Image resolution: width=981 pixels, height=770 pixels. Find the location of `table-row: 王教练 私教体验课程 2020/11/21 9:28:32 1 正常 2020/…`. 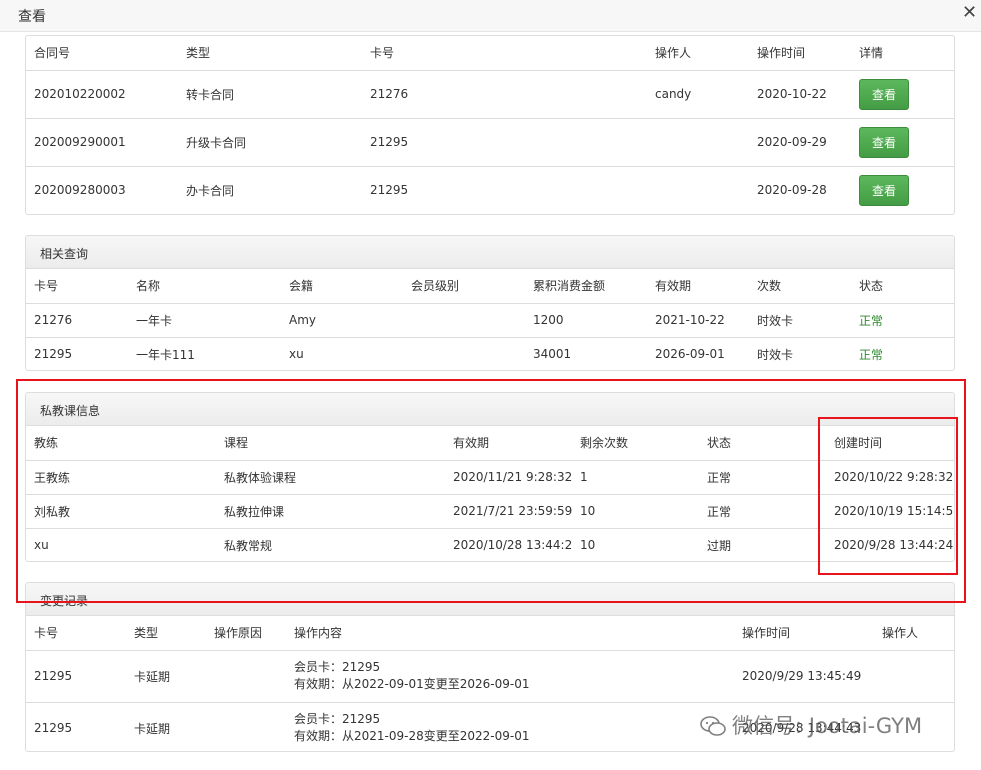

table-row: 王教练 私教体验课程 2020/11/21 9:28:32 1 正常 2020/… is located at coordinates (490, 476).